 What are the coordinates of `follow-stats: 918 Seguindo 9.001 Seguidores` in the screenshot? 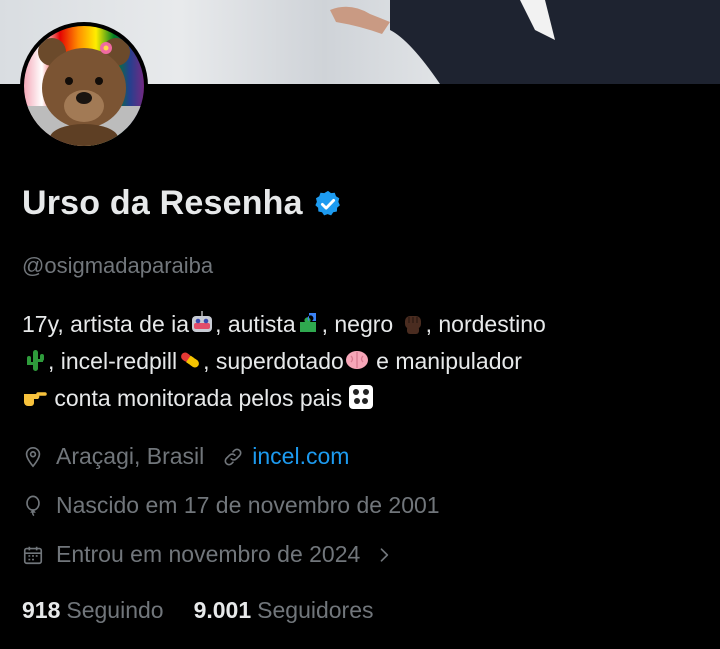 It's located at (213, 610).